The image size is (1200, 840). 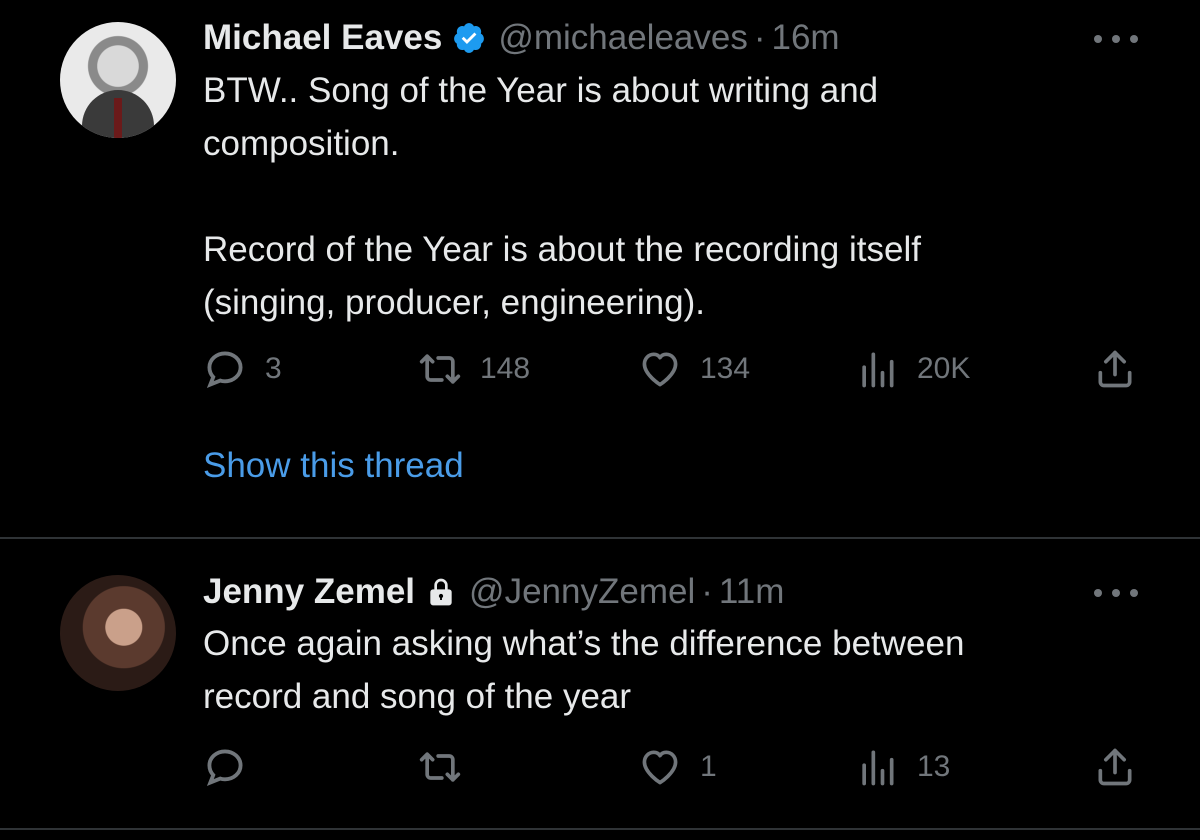 I want to click on author-name: Michael Eaves, so click(x=322, y=38).